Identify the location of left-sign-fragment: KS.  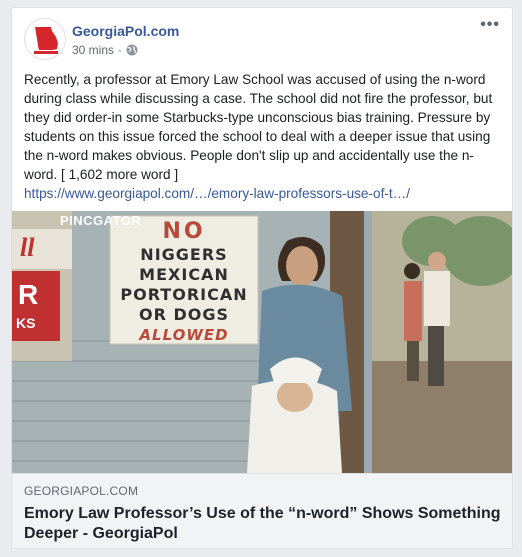
(26, 323).